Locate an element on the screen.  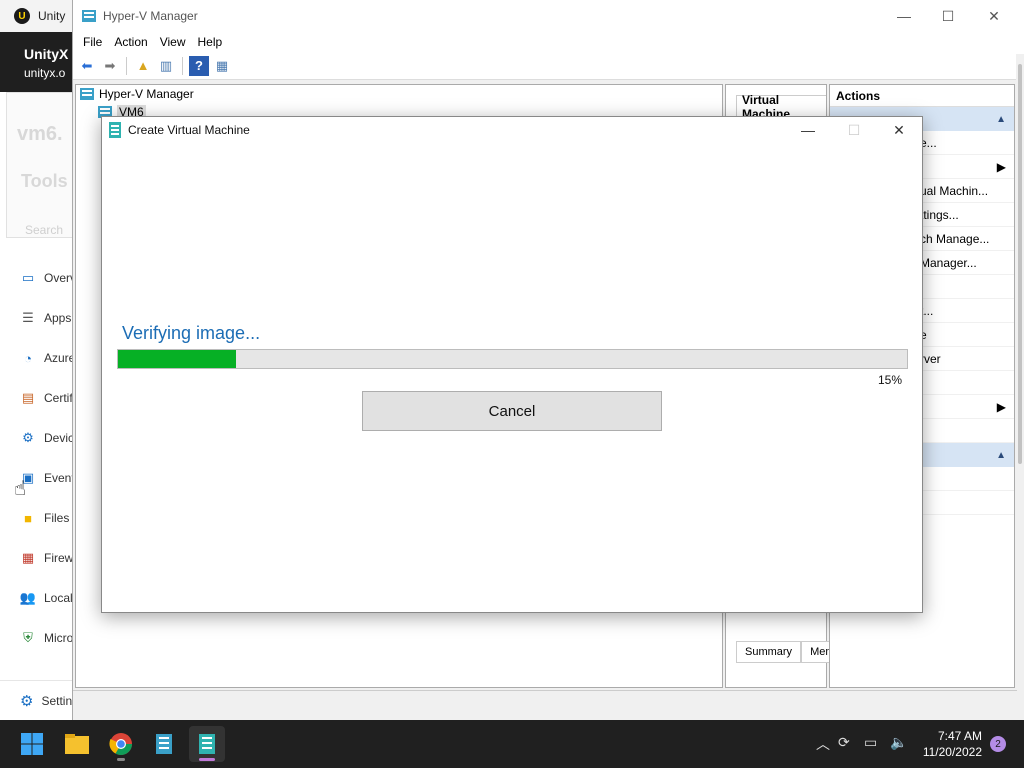
forward-arrow-icon: ➡ is located at coordinates (110, 66).